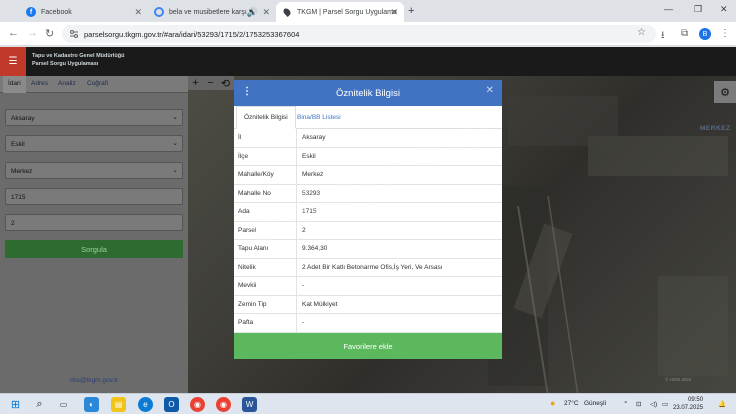  Describe the element at coordinates (247, 91) in the screenshot. I see `modal-menu-icon: ⋮` at that location.